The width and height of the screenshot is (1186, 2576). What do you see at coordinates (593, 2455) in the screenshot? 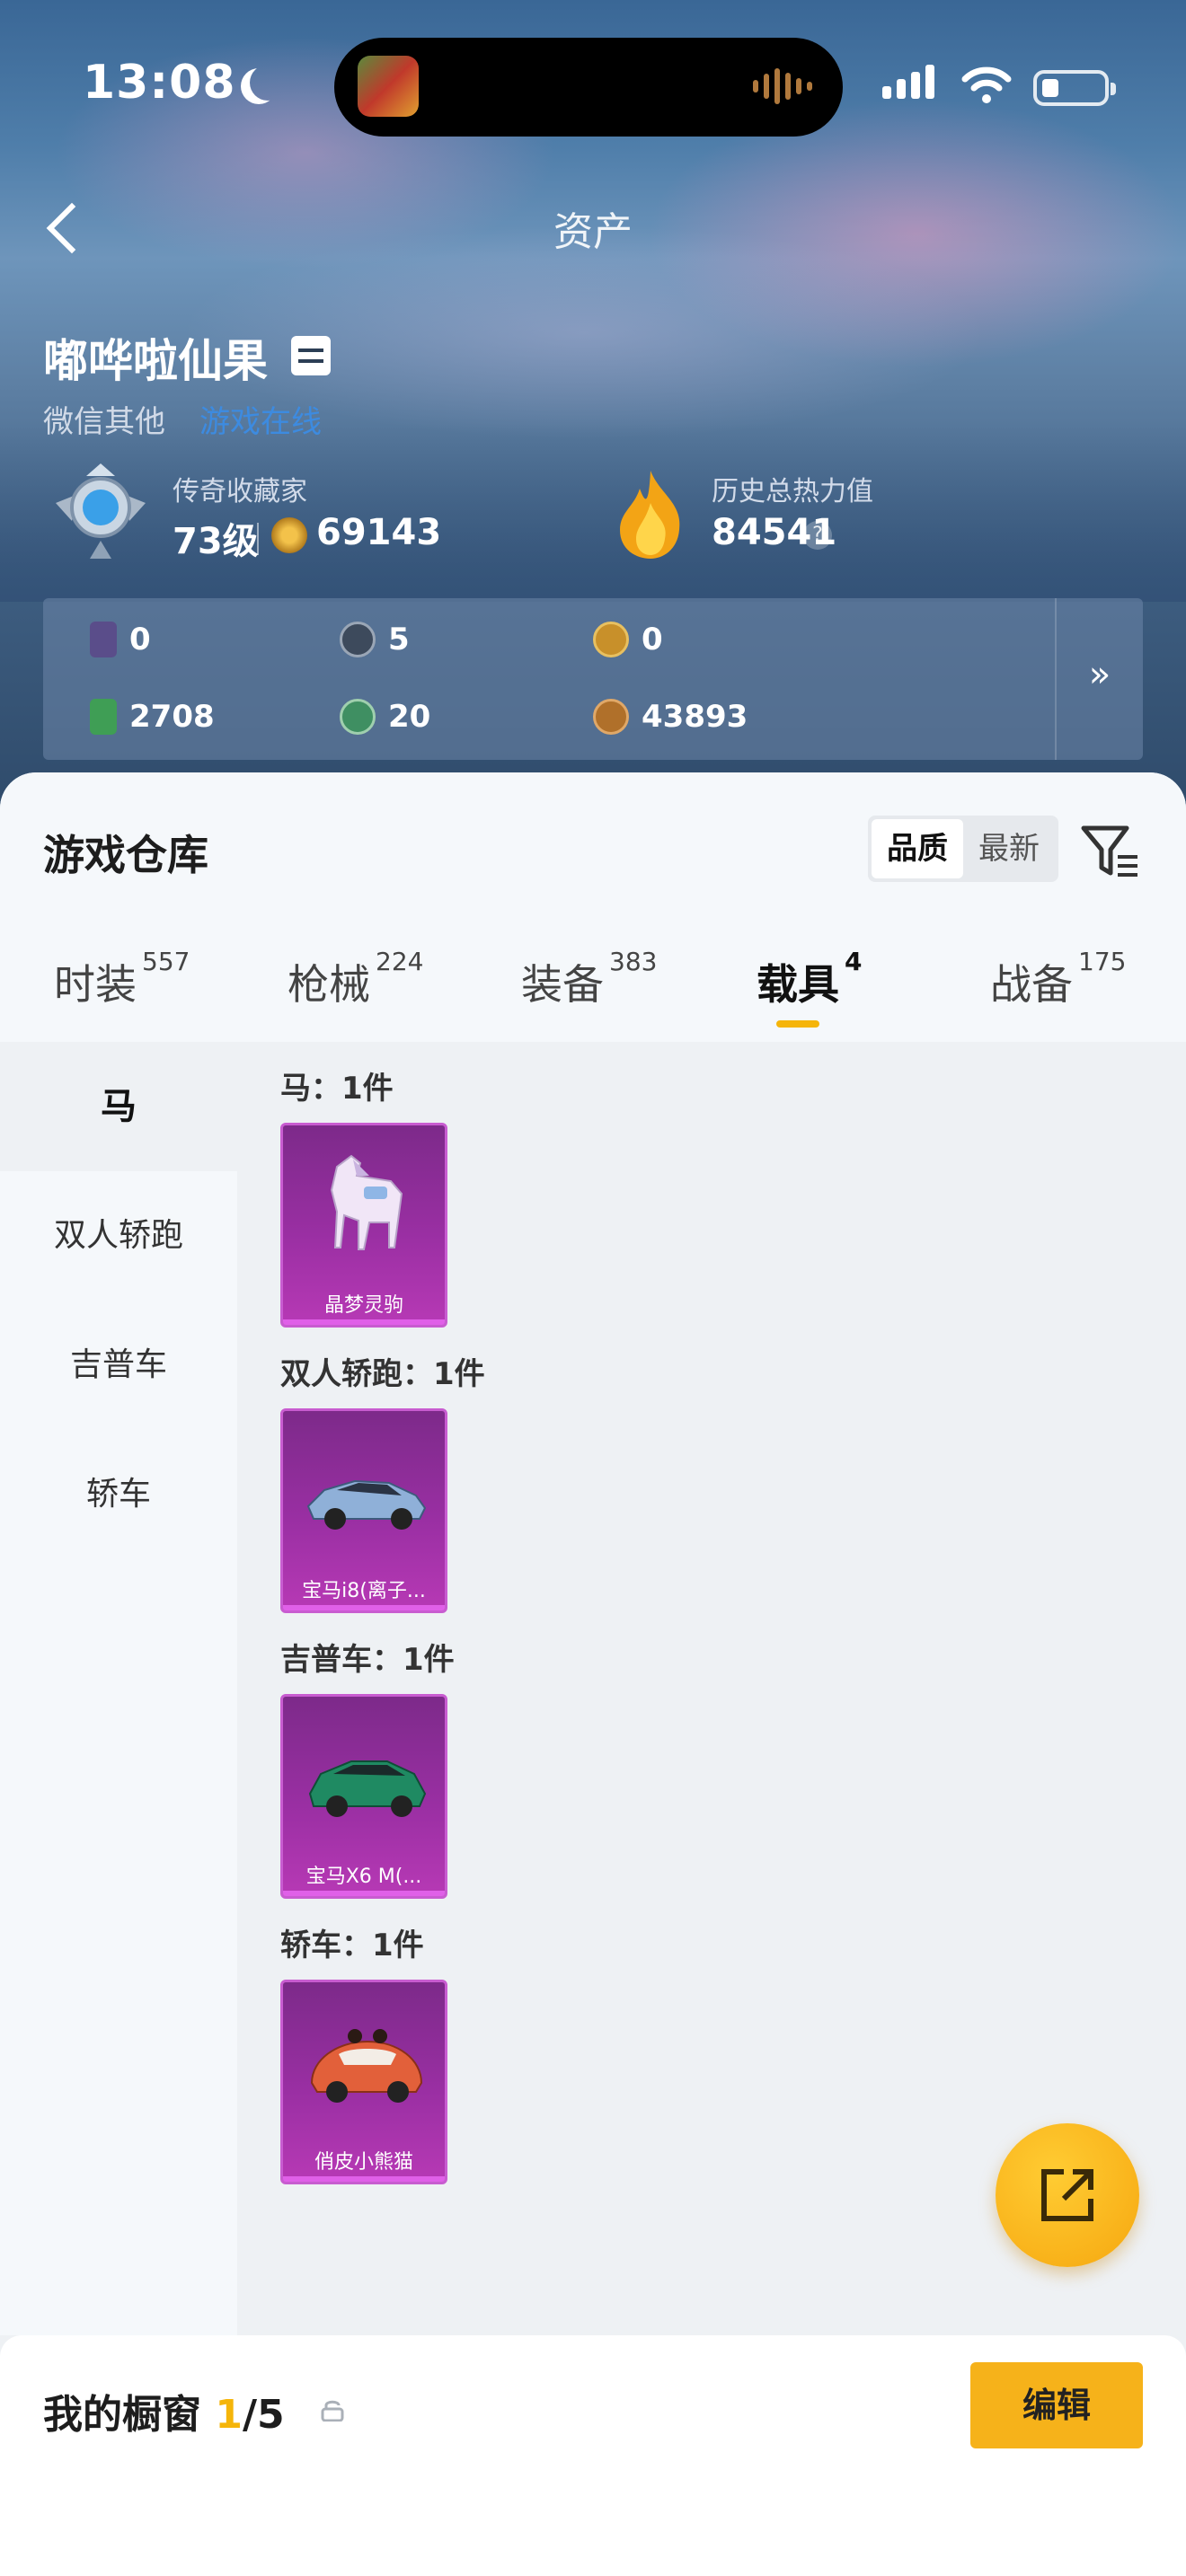
I see `showcase-bar: 我的橱窗 1/5 编辑` at bounding box center [593, 2455].